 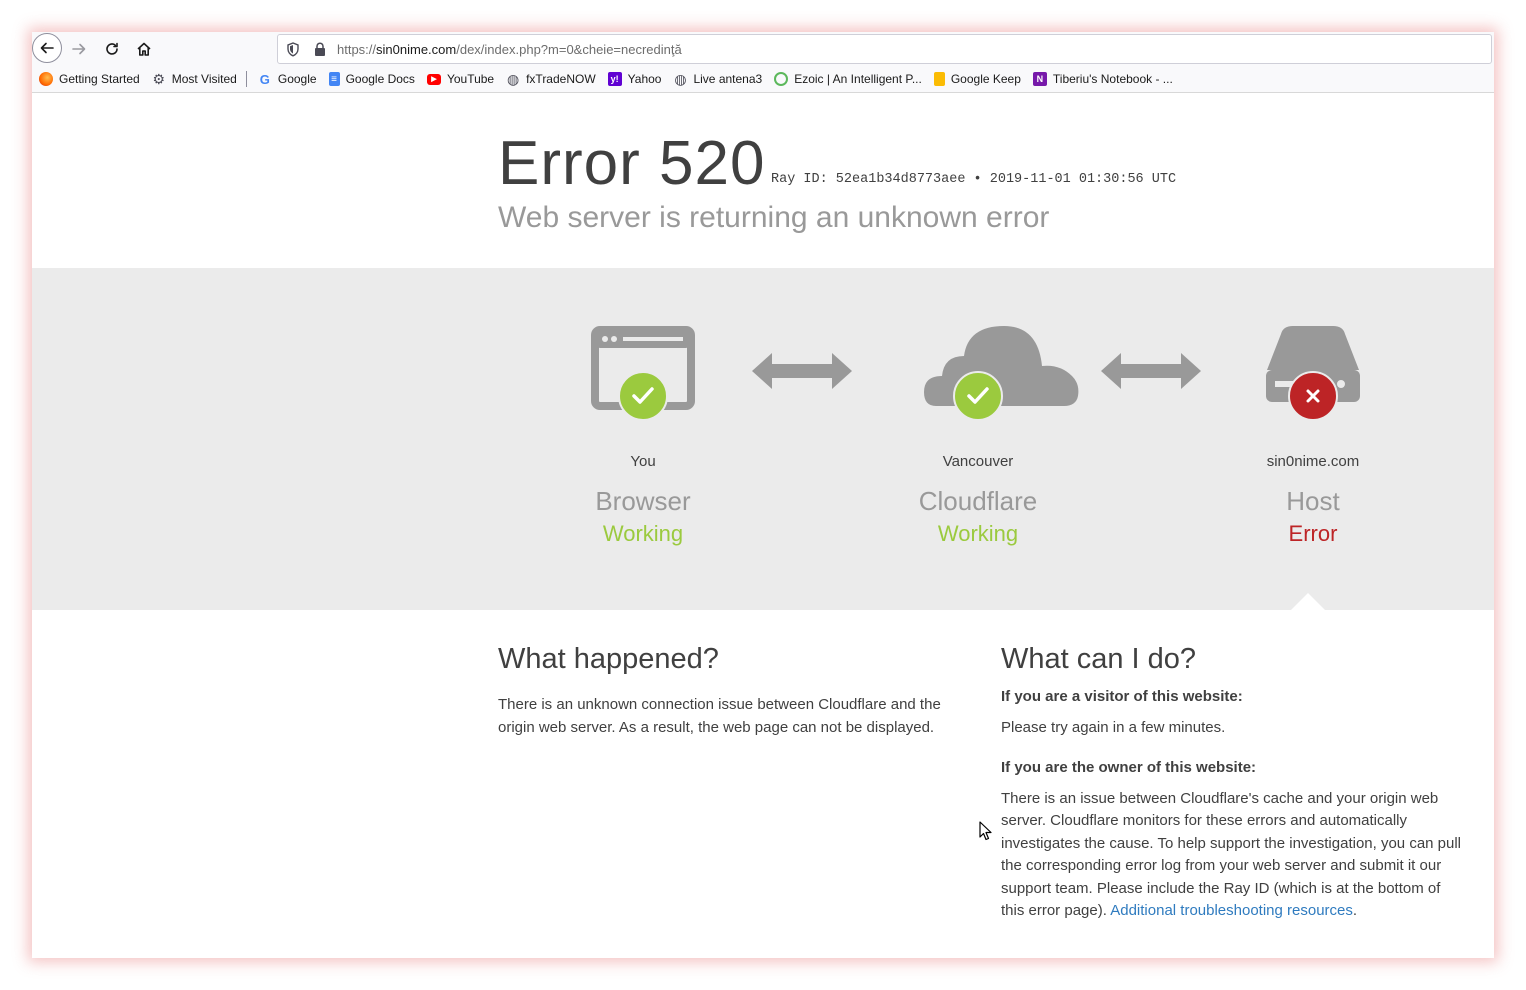 I want to click on browser-node: You Browser Working, so click(x=643, y=439).